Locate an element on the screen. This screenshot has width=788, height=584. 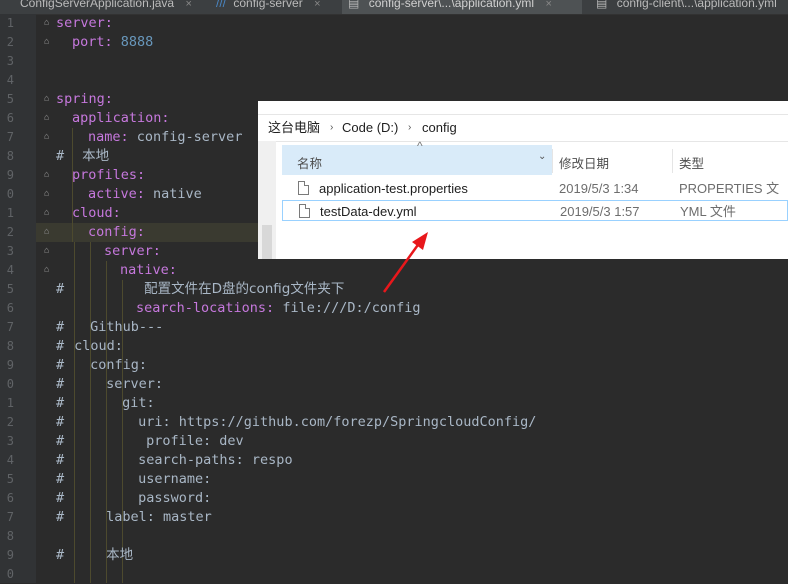
breadcrumb-this-pc: 这台电脑 is located at coordinates (294, 128).